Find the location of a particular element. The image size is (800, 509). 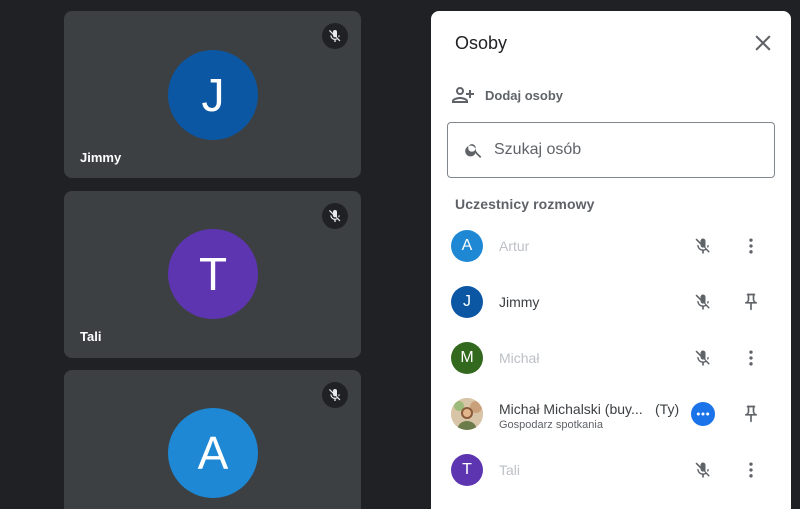

video-tile-tali: T Tali is located at coordinates (212, 274).